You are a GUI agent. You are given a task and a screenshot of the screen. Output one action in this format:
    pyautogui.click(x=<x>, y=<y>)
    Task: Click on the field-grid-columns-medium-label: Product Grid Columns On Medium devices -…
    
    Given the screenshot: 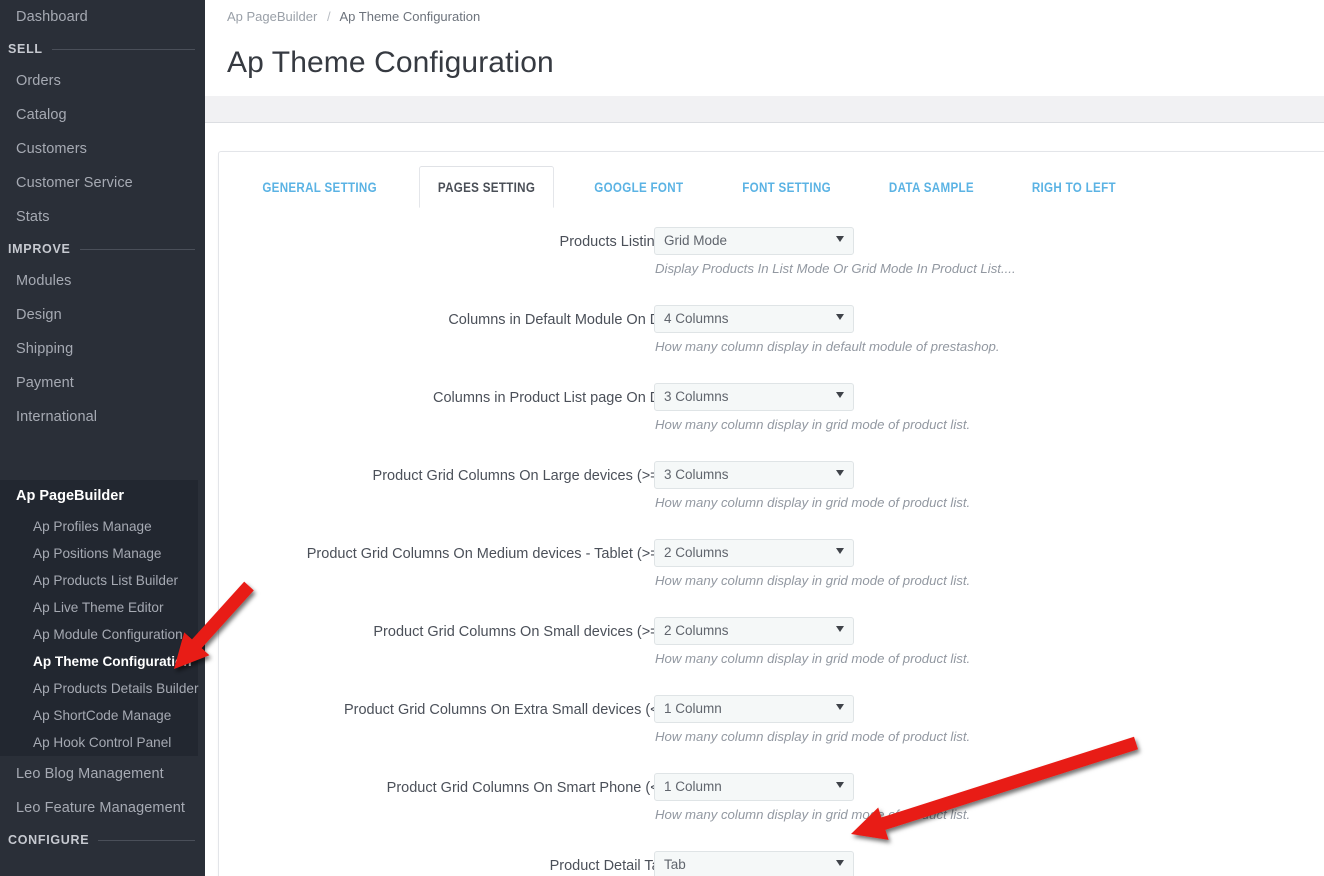 What is the action you would take?
    pyautogui.click(x=504, y=554)
    